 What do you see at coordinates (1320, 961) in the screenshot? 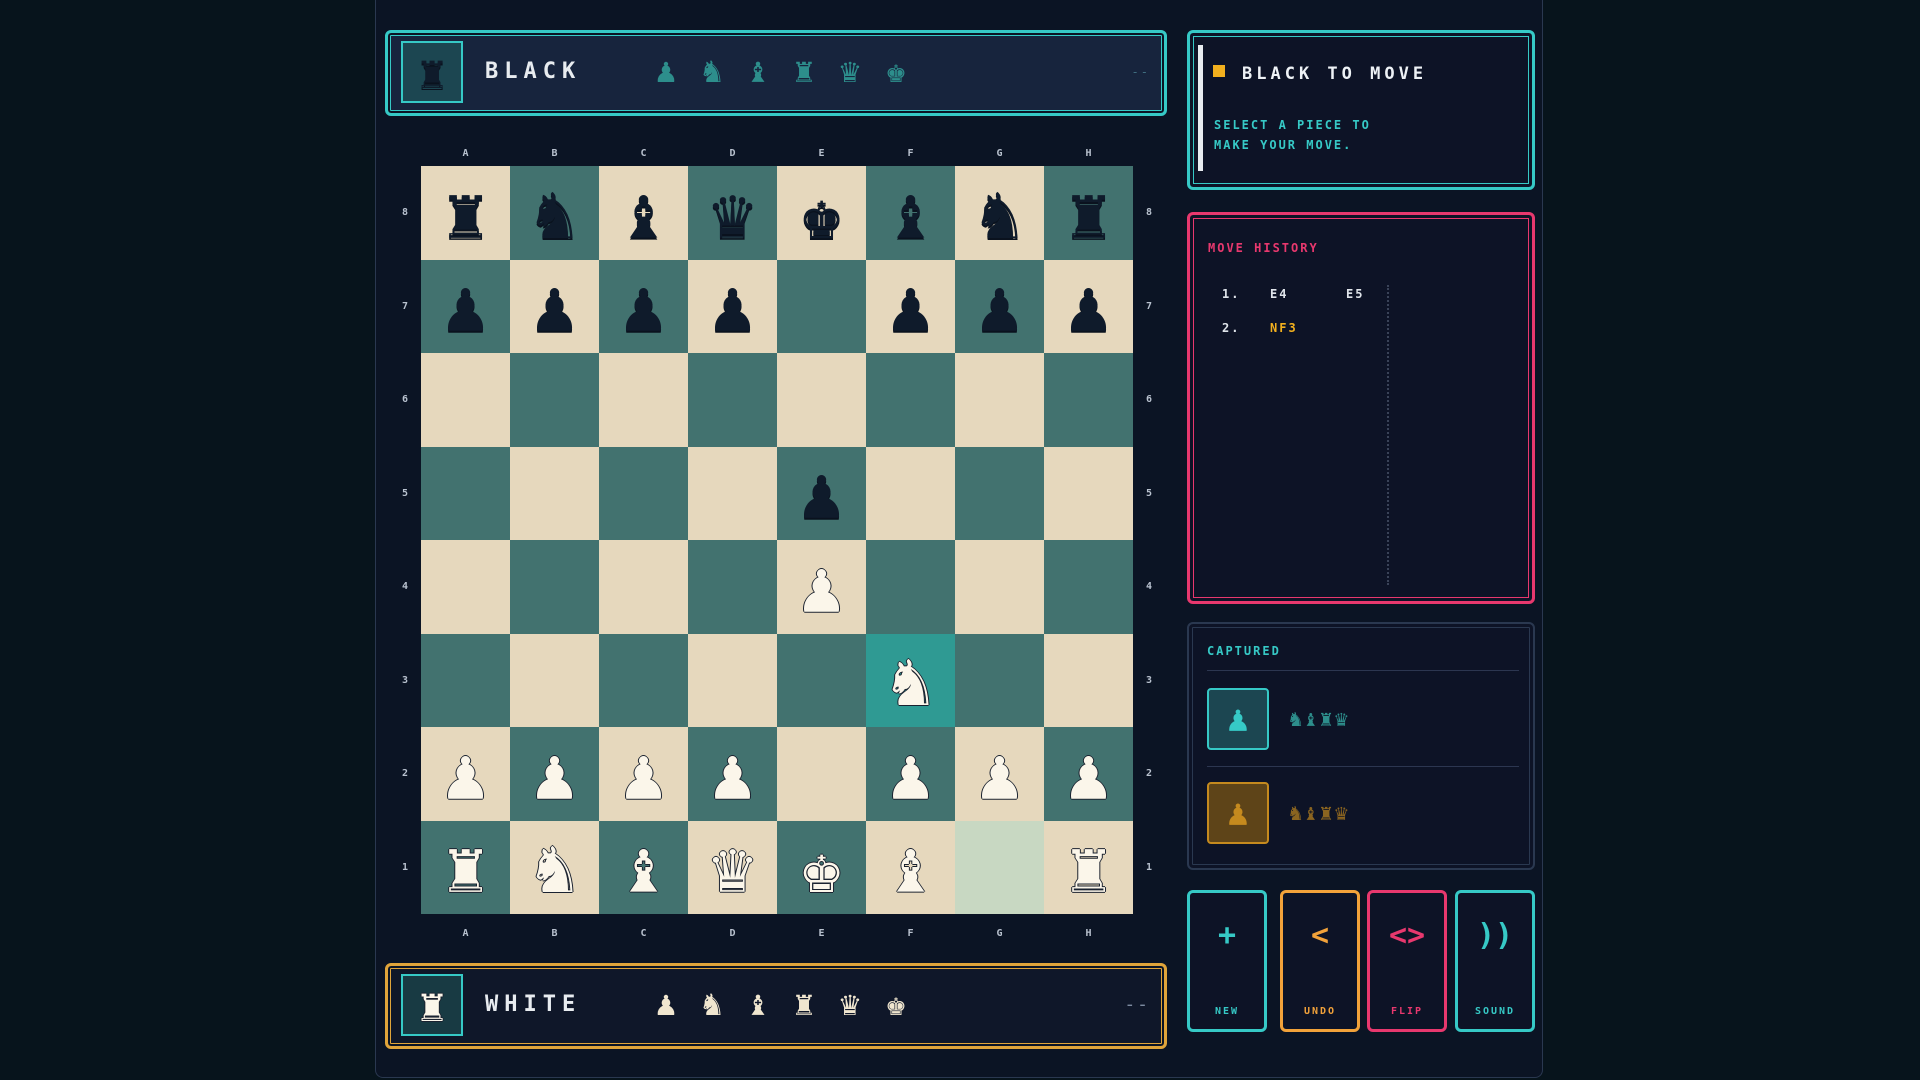
I see `undo-button: < UNDO` at bounding box center [1320, 961].